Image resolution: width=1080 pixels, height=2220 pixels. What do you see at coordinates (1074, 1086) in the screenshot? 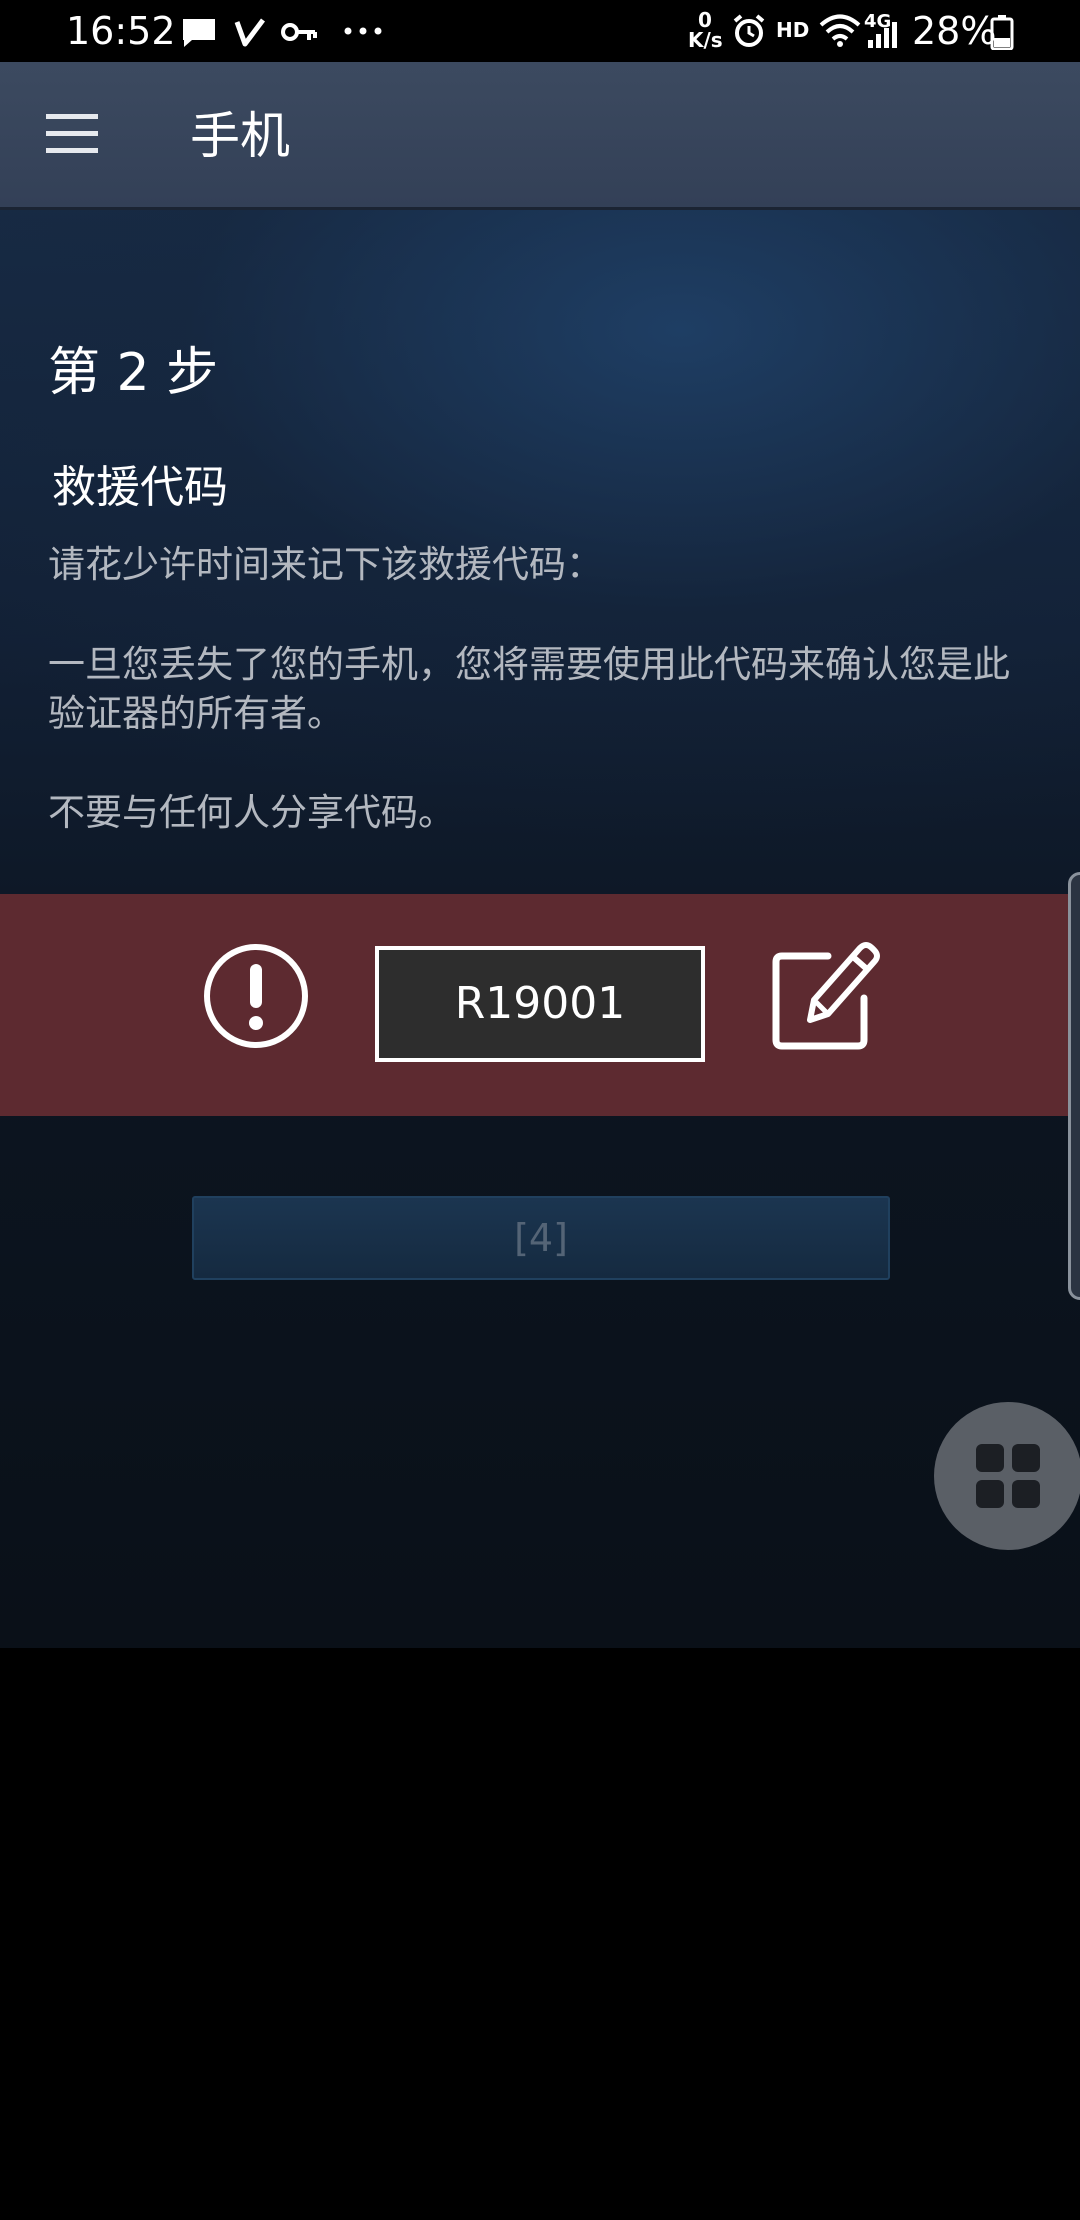
I see `edge-panel-handle` at bounding box center [1074, 1086].